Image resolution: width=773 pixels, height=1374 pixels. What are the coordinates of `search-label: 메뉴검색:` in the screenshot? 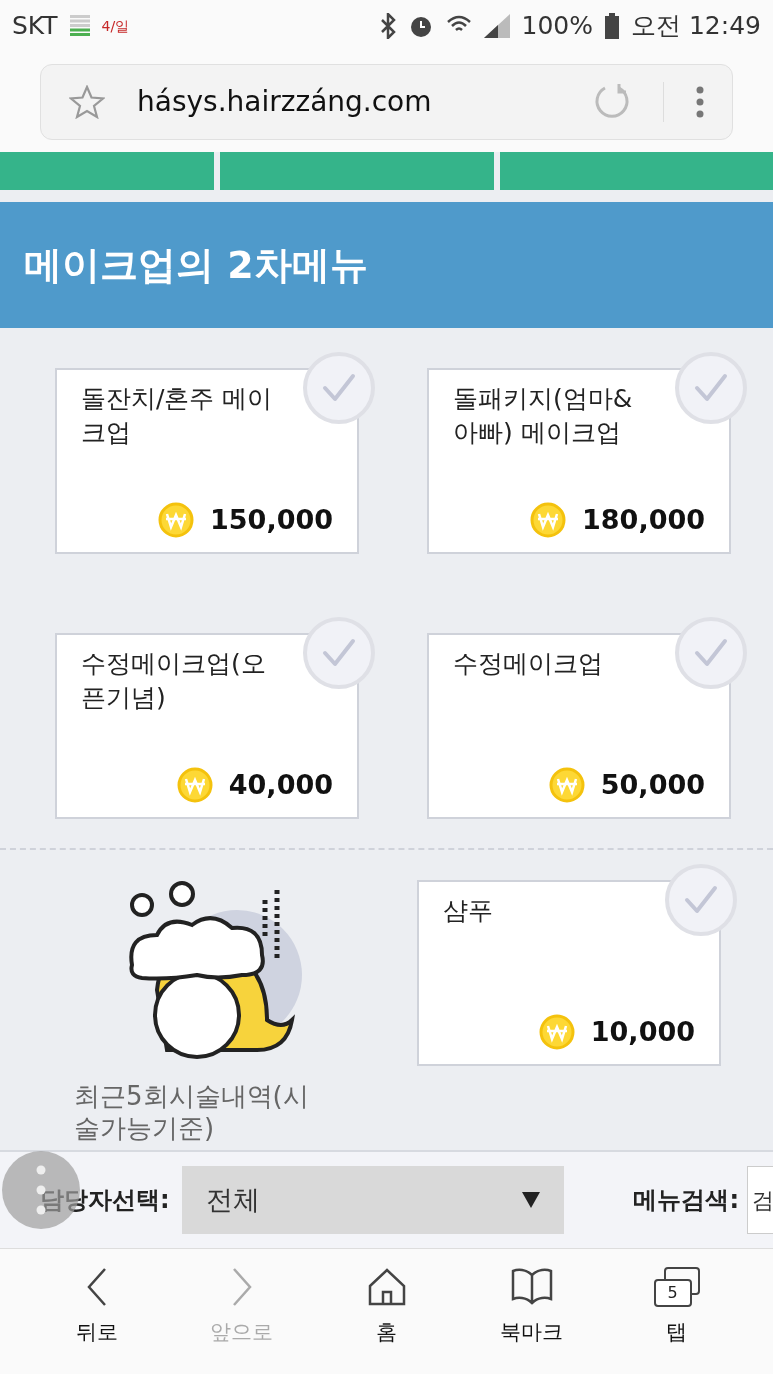 It's located at (686, 1200).